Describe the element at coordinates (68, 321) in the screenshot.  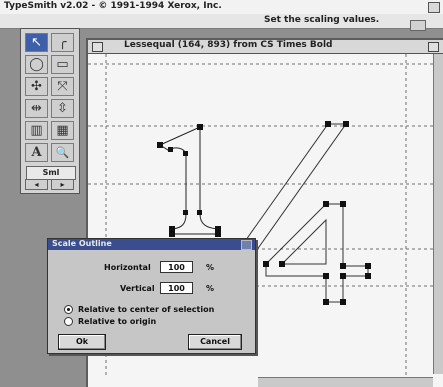
I see `relative-origin-radio` at that location.